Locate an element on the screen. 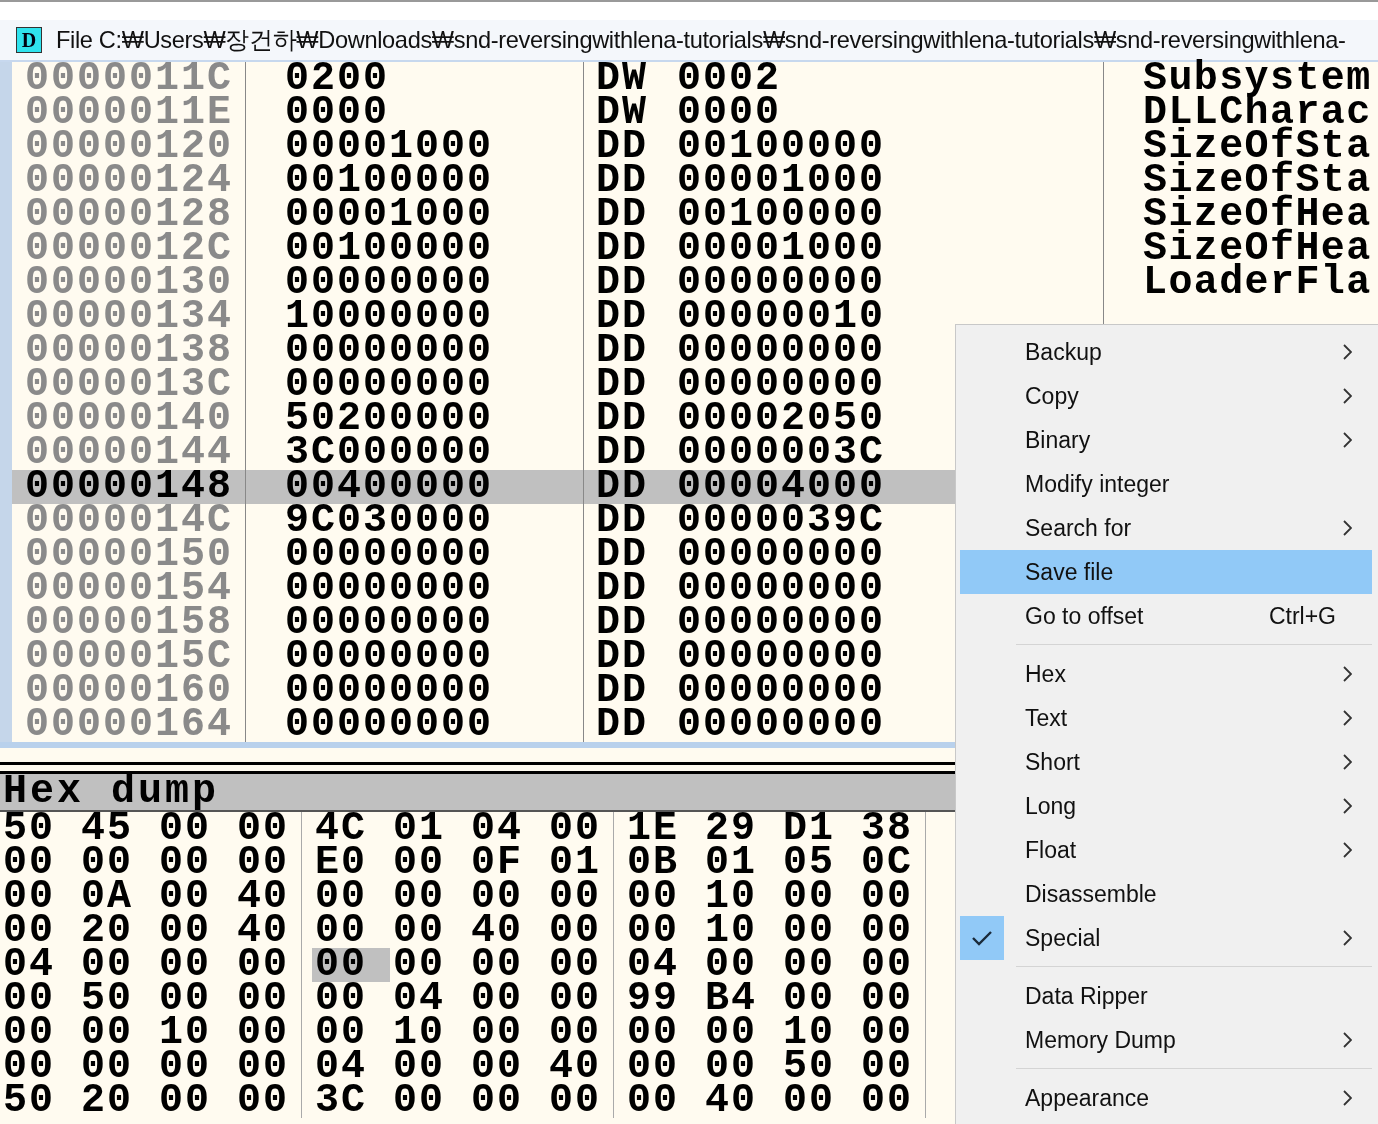 The height and width of the screenshot is (1124, 1378). menu-item: Long is located at coordinates (1166, 806).